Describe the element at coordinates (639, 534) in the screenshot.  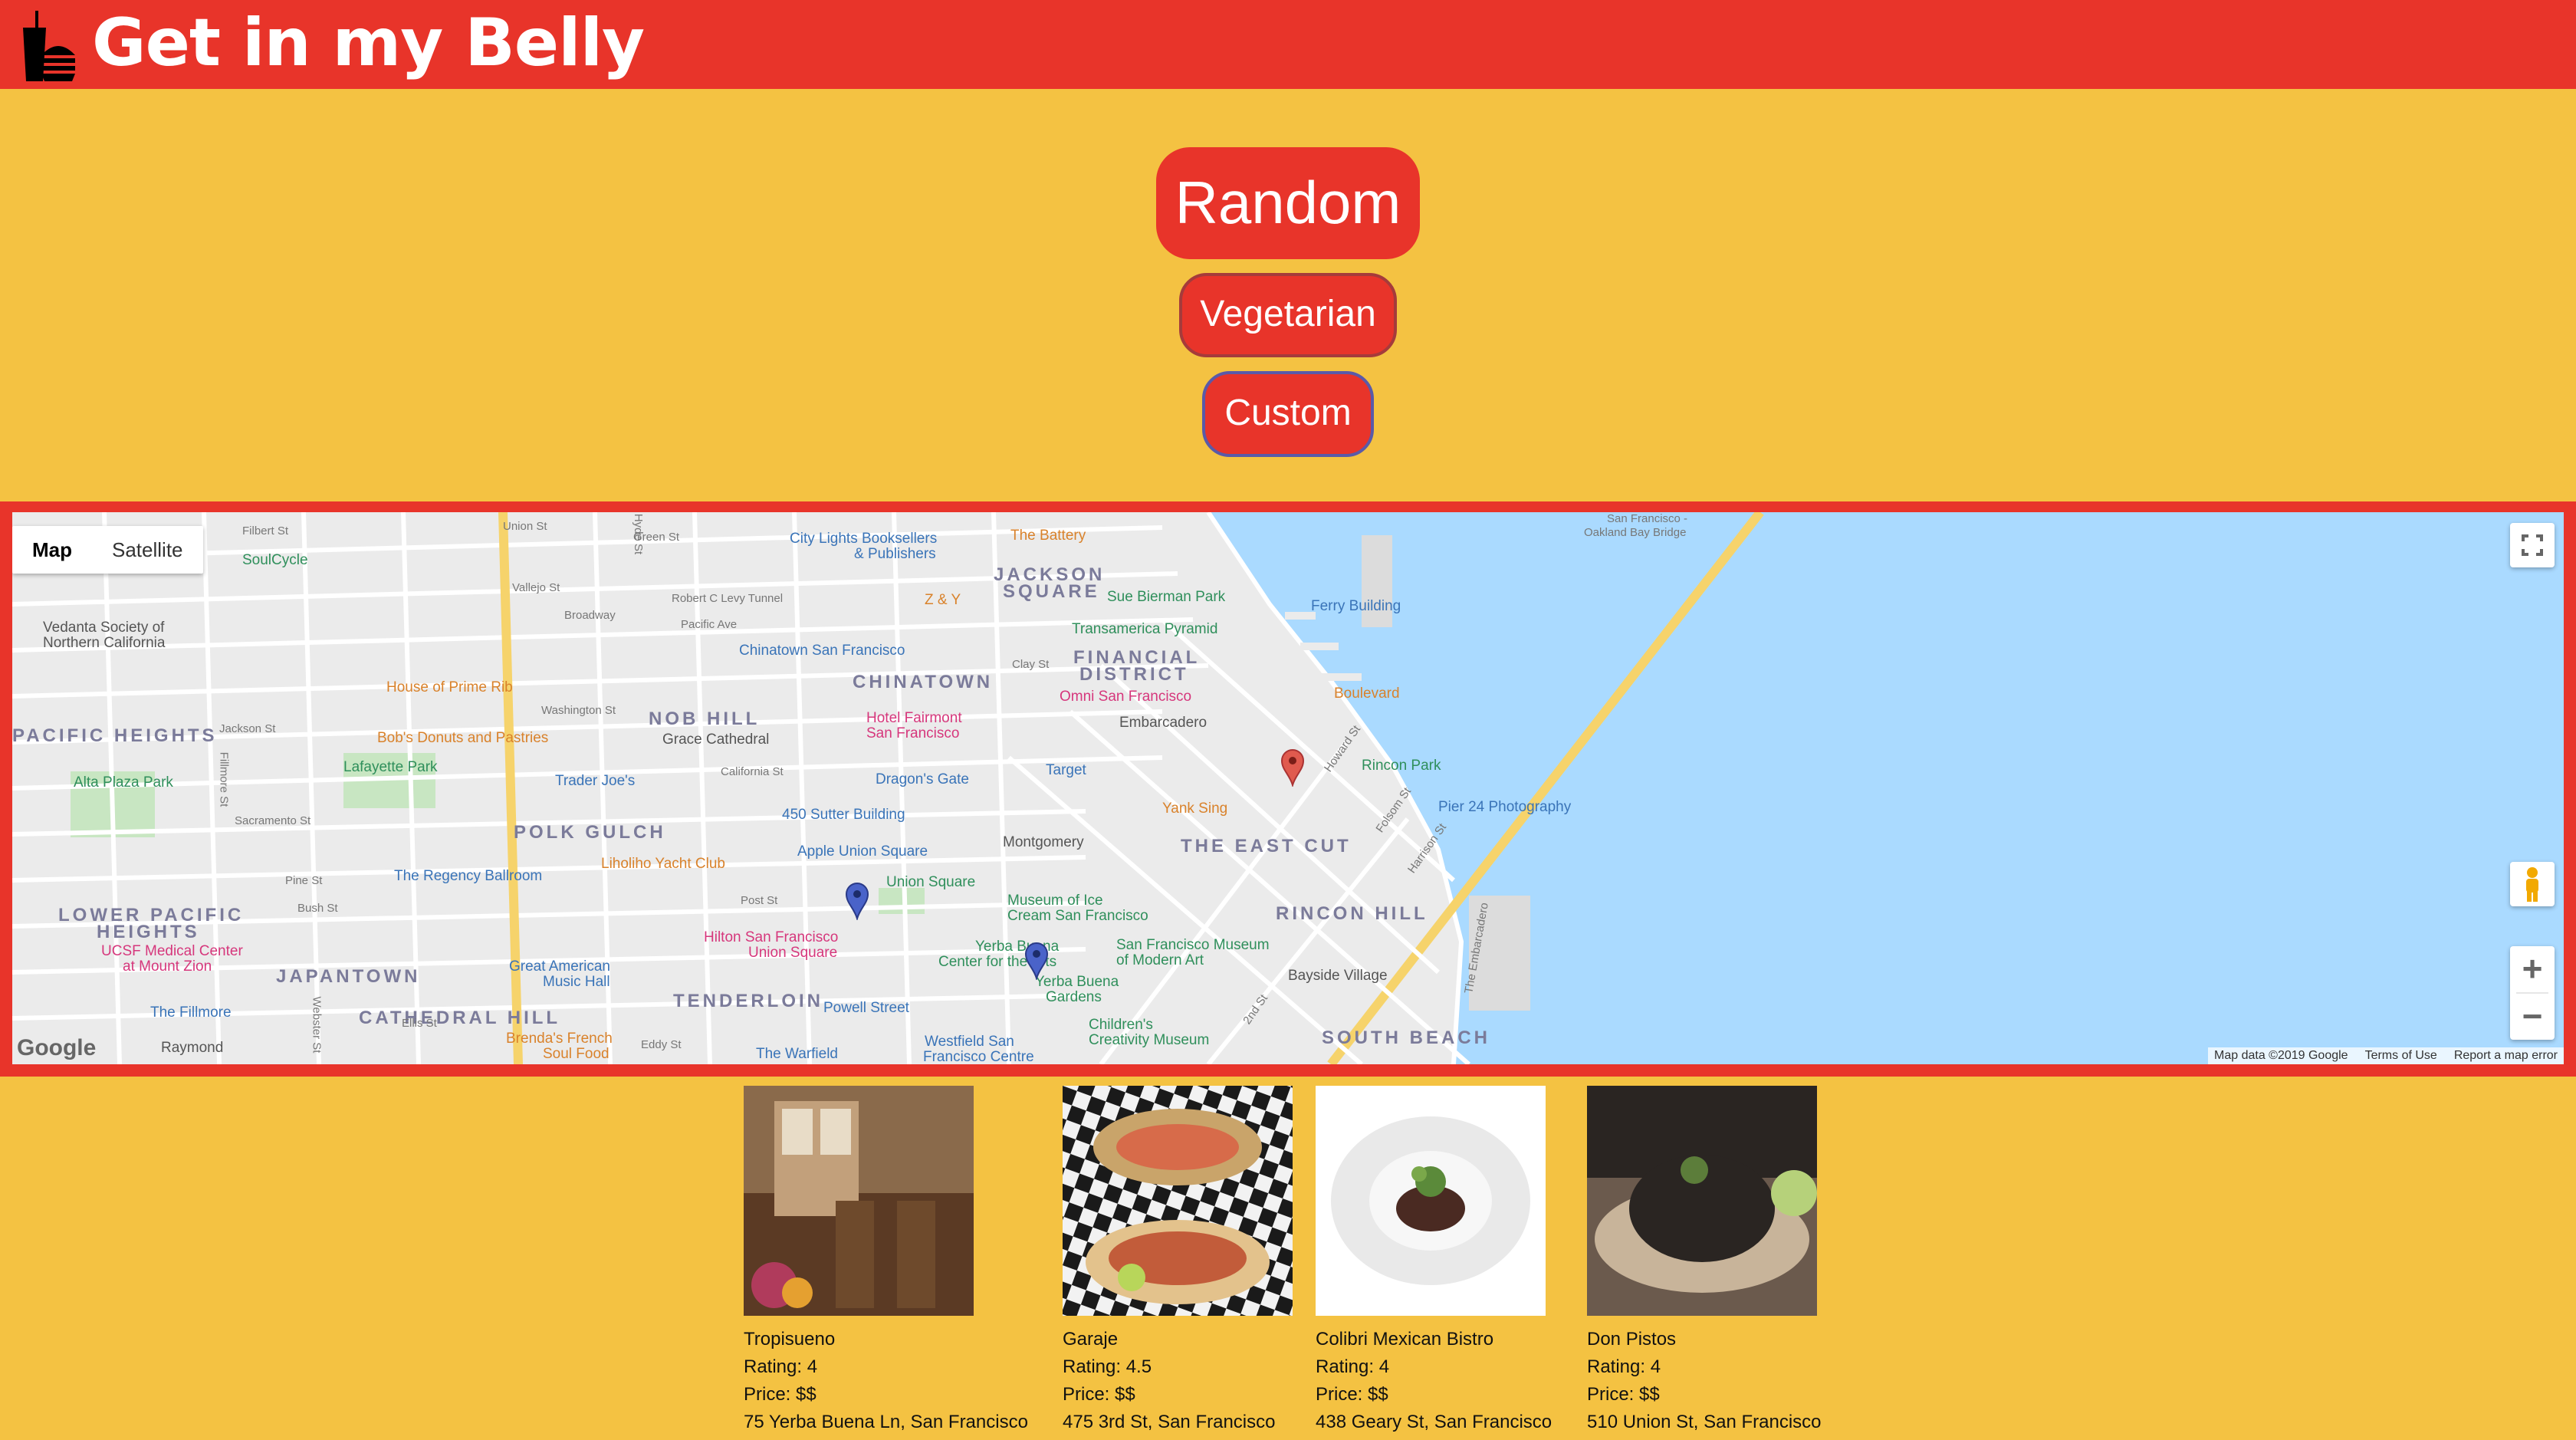
I see `map-label: Hyde St` at that location.